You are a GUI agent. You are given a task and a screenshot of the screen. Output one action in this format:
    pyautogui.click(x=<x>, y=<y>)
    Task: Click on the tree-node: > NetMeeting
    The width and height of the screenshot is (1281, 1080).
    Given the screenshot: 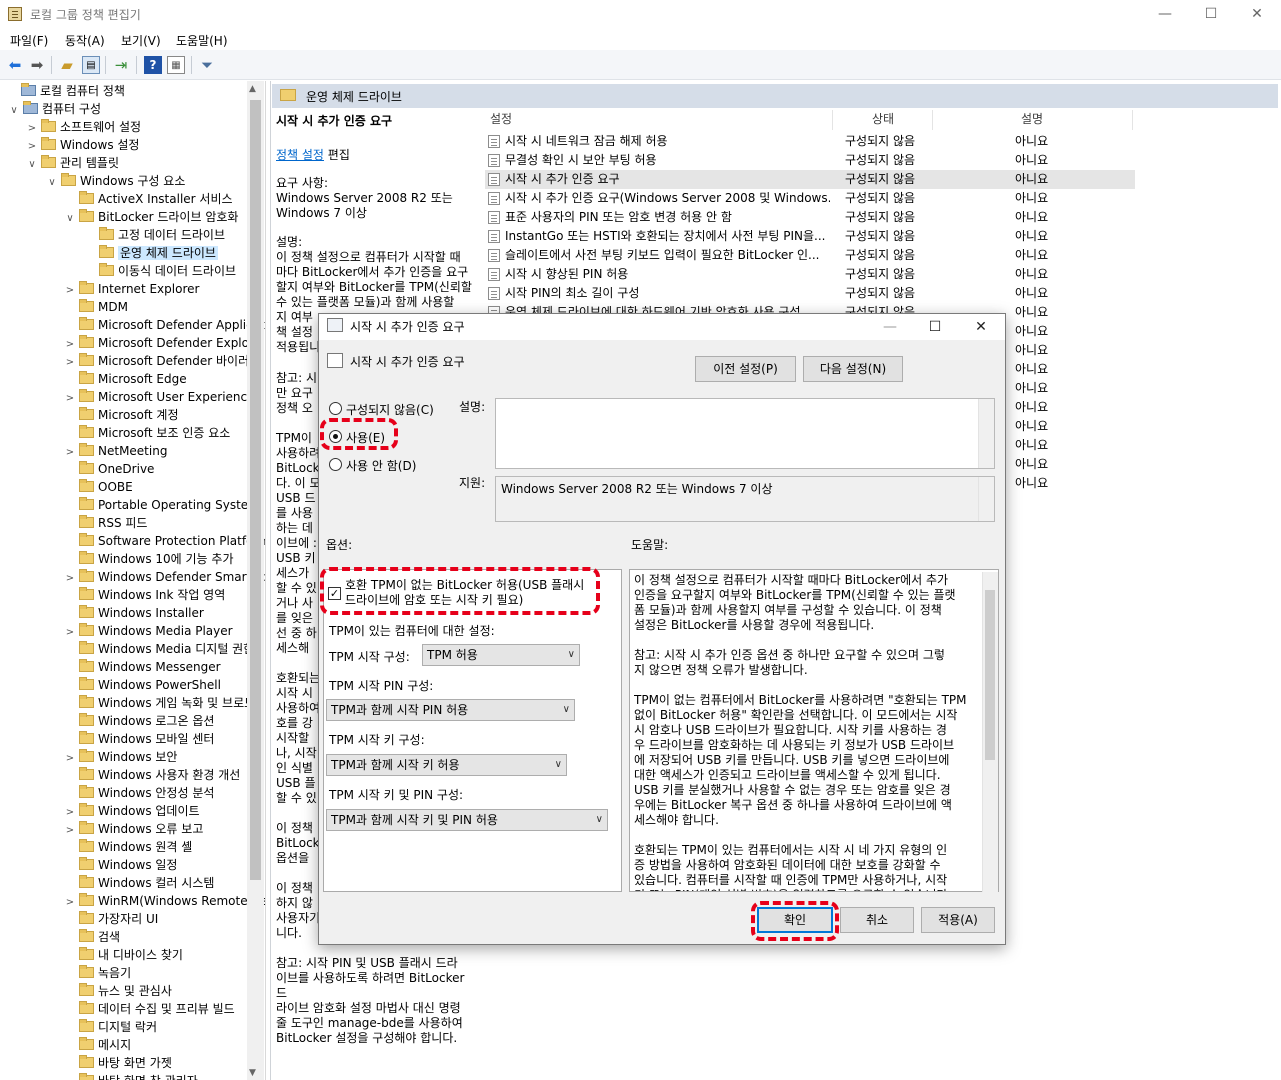 What is the action you would take?
    pyautogui.click(x=115, y=451)
    